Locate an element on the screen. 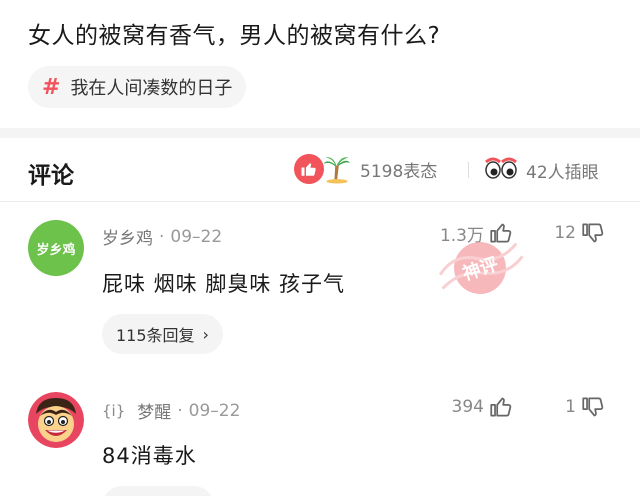 Image resolution: width=640 pixels, height=496 pixels. downvote-button: 1 is located at coordinates (585, 407).